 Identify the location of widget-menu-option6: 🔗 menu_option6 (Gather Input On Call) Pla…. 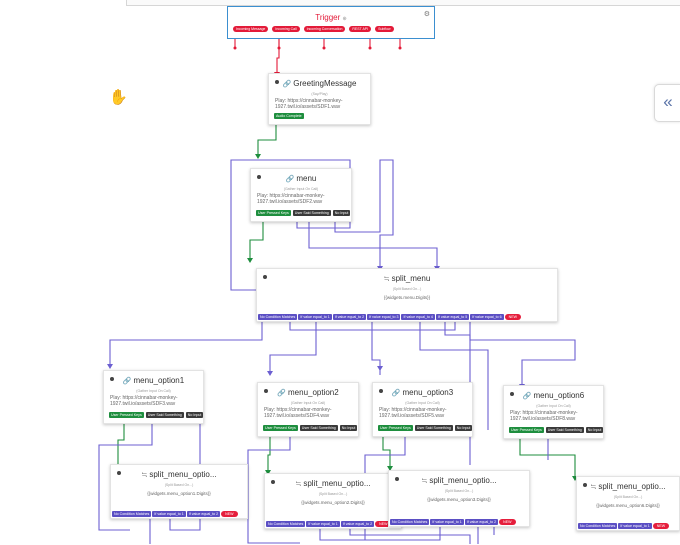
(553, 412).